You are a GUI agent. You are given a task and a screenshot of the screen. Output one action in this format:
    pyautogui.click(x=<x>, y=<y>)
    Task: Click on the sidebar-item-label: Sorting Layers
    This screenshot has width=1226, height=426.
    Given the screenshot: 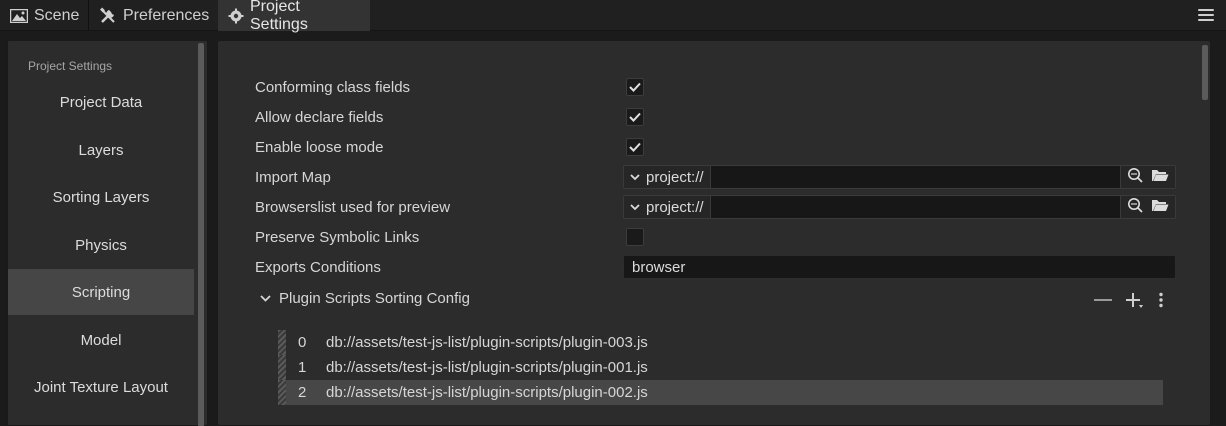 What is the action you would take?
    pyautogui.click(x=101, y=197)
    